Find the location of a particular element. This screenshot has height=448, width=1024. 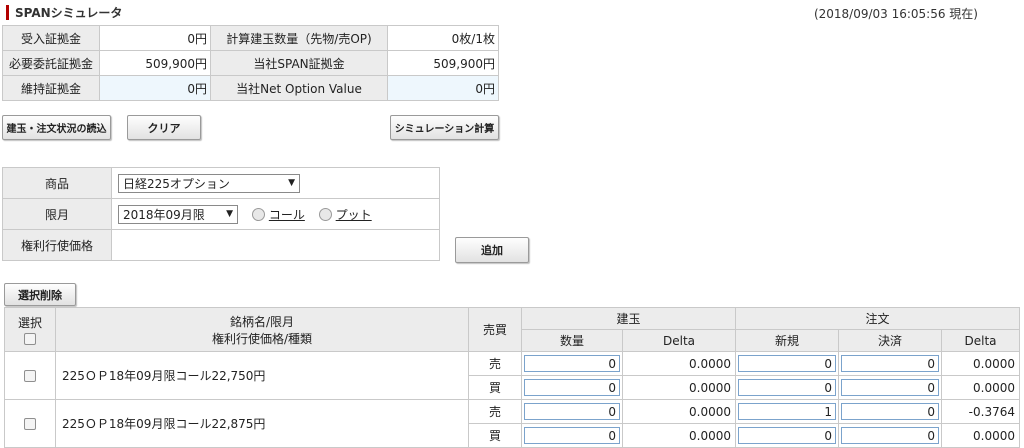

delete-selected-button: 選択削除 is located at coordinates (40, 294).